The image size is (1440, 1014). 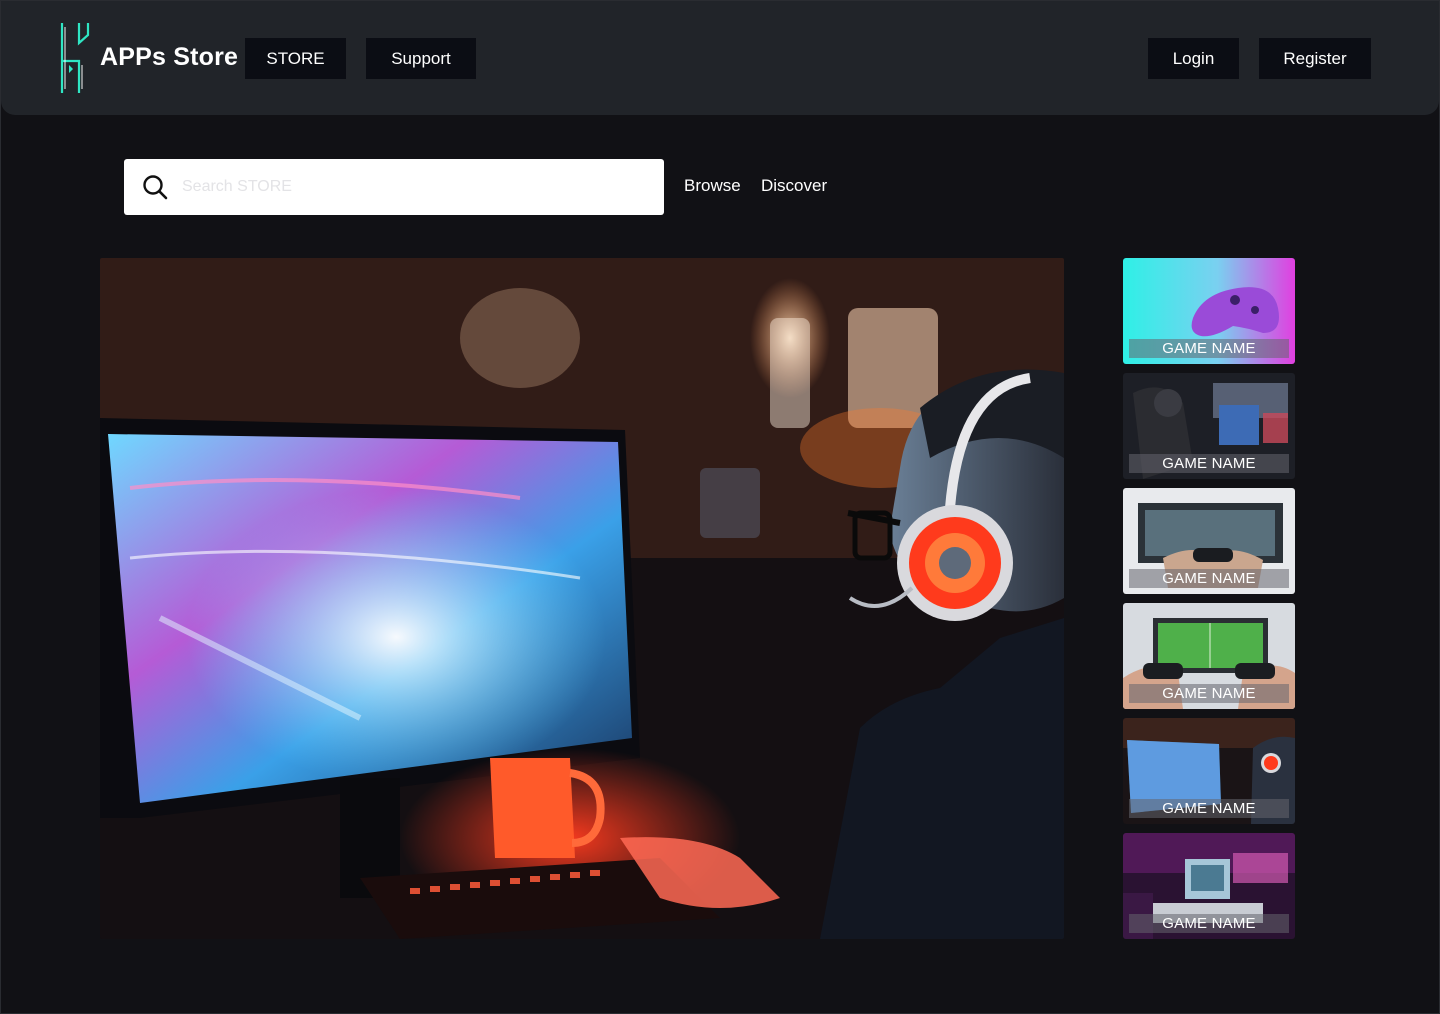 I want to click on register-button: Register, so click(x=1315, y=58).